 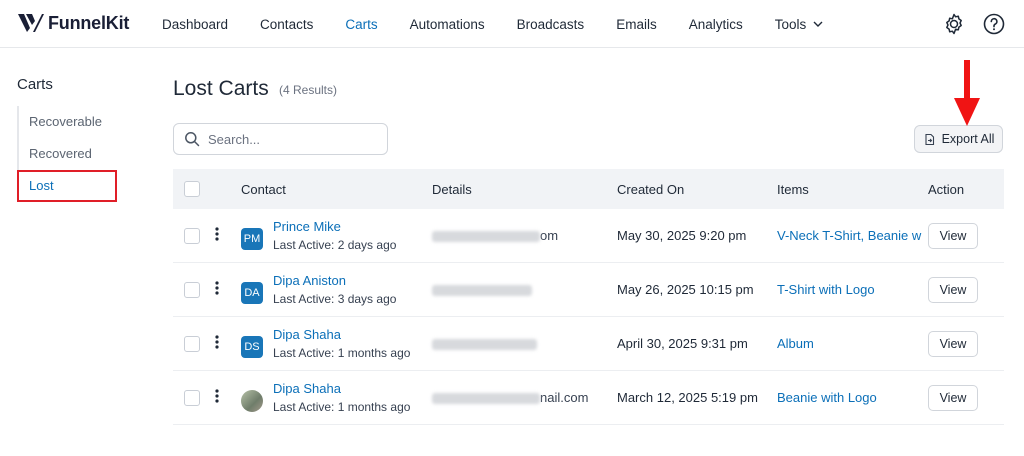 I want to click on avatar: DA, so click(x=252, y=293).